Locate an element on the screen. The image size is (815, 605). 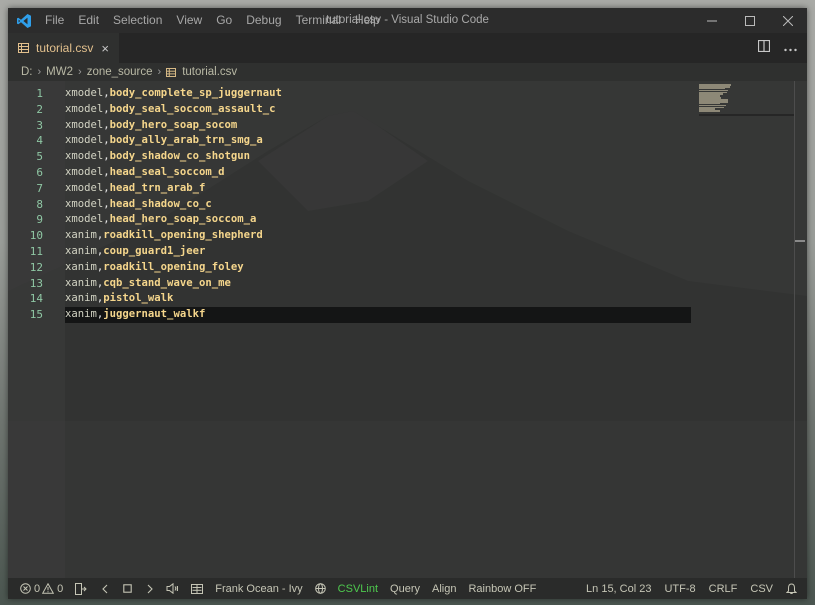
line-number: 2 is located at coordinates (39, 109).